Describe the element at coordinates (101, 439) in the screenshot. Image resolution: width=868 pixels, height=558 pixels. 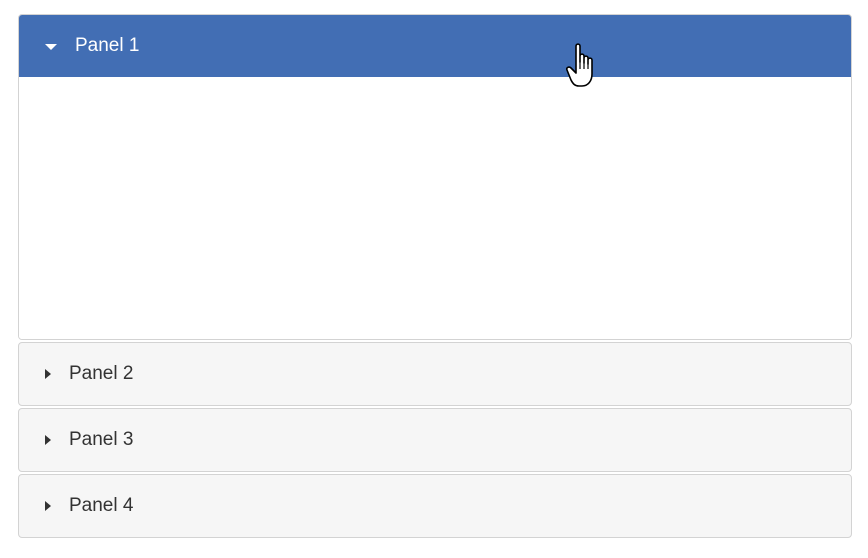
I see `panel-3-label: Panel 3` at that location.